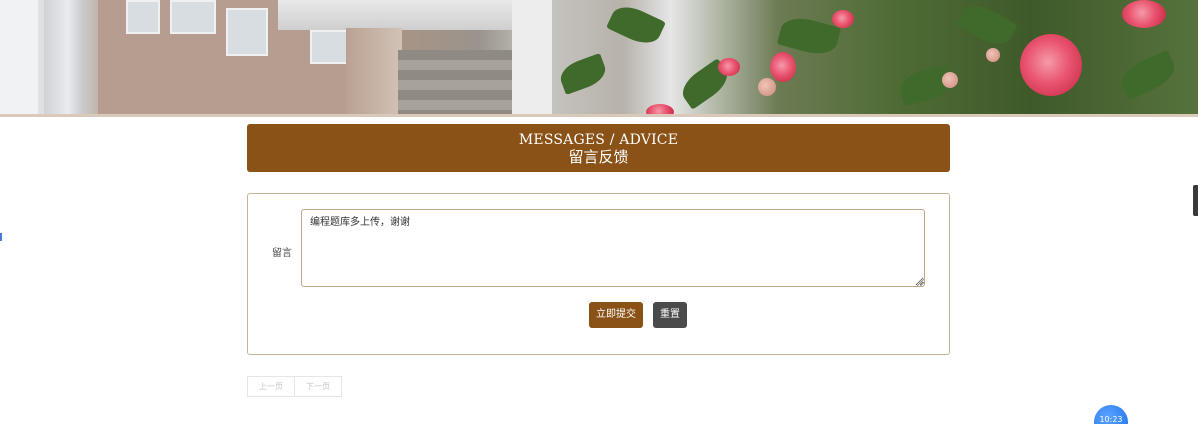 The height and width of the screenshot is (424, 1198). I want to click on building-pillar, so click(64, 58).